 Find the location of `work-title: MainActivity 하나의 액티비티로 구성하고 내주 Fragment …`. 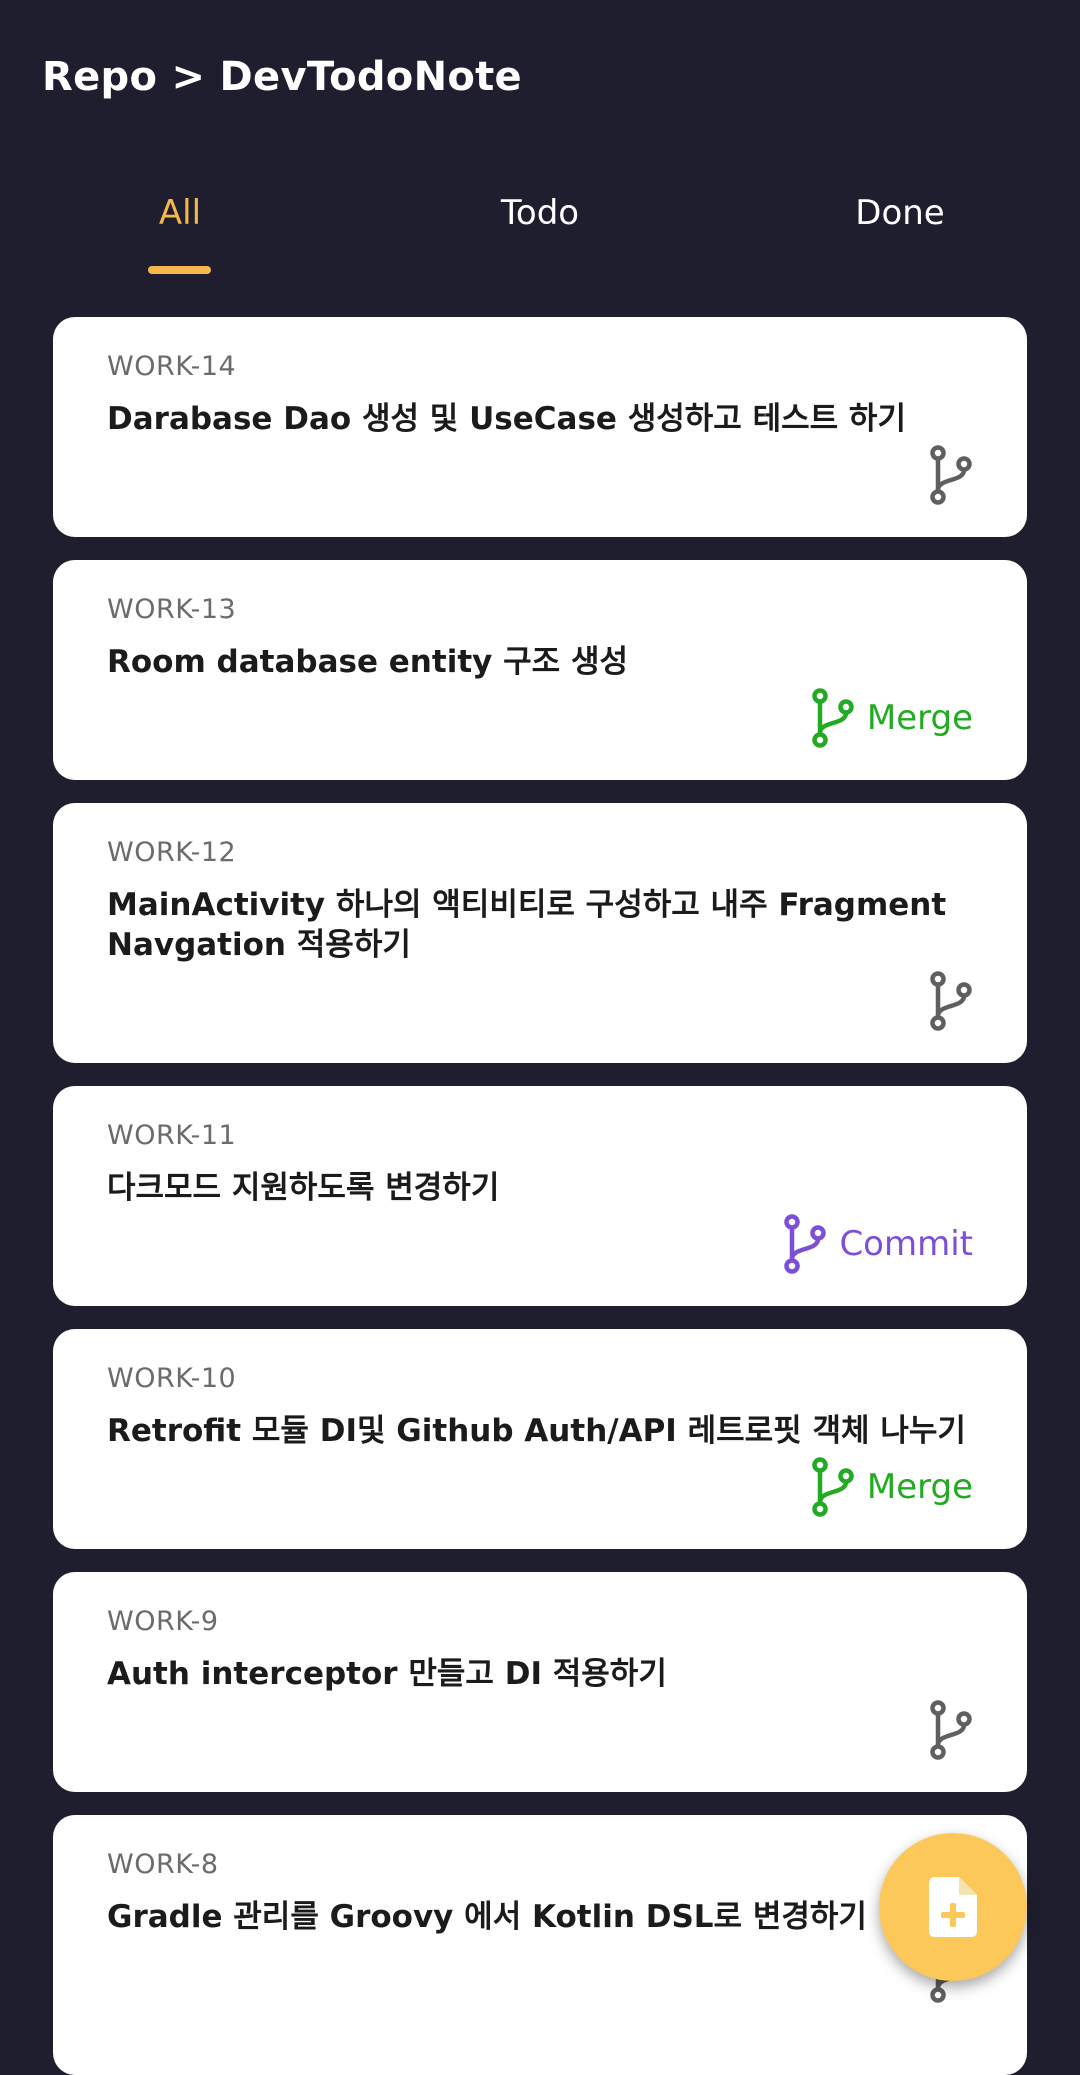

work-title: MainActivity 하나의 액티비티로 구성하고 내주 Fragment … is located at coordinates (527, 925).